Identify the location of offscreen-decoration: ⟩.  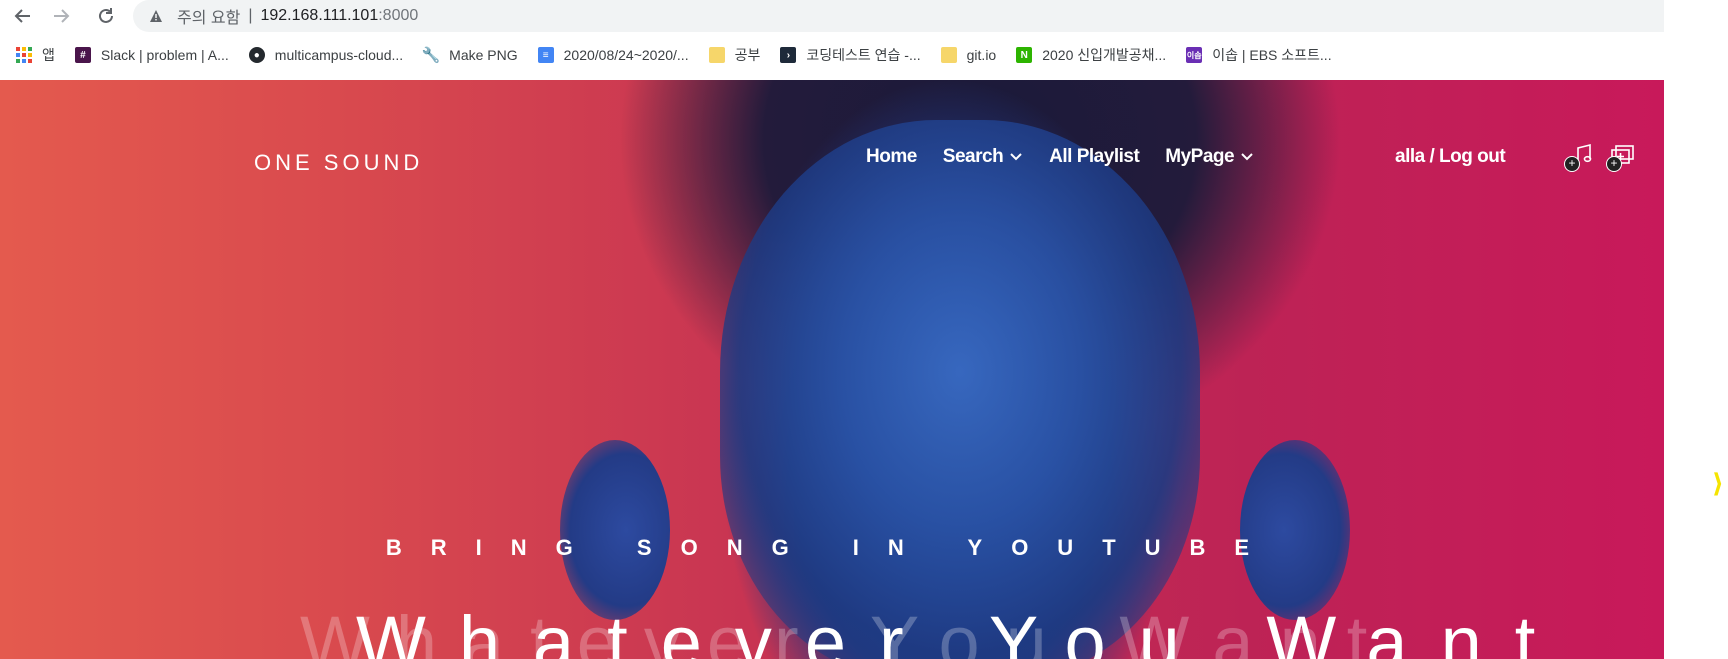
(1718, 483).